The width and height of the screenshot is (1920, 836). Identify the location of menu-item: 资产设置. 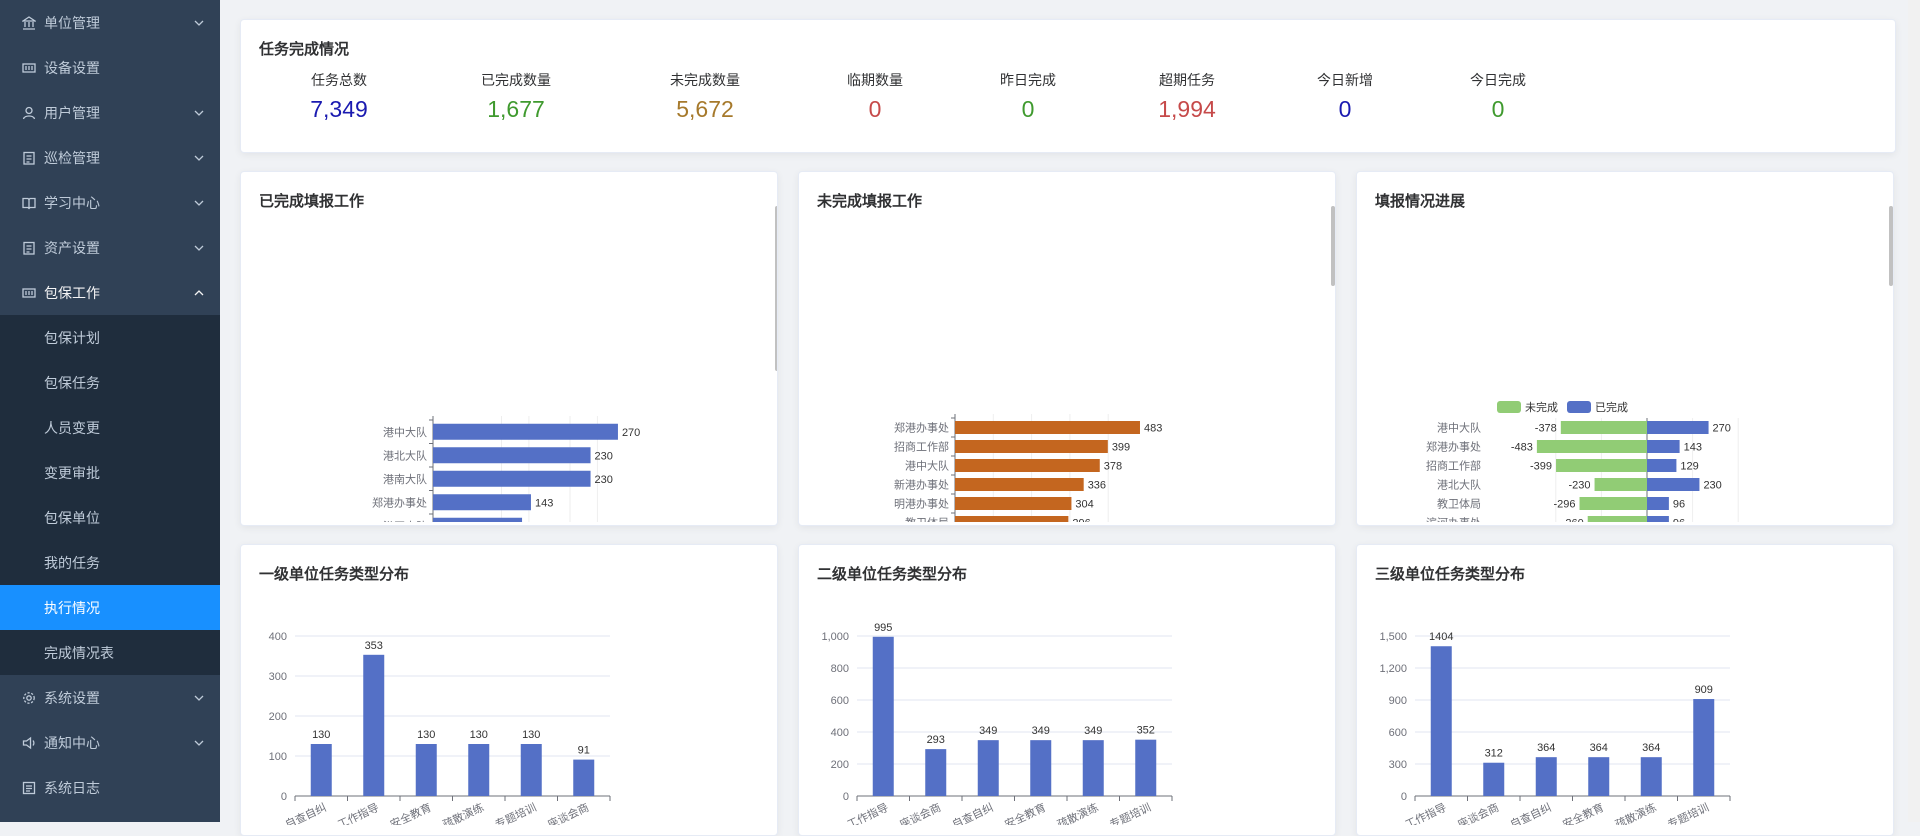
(110, 247).